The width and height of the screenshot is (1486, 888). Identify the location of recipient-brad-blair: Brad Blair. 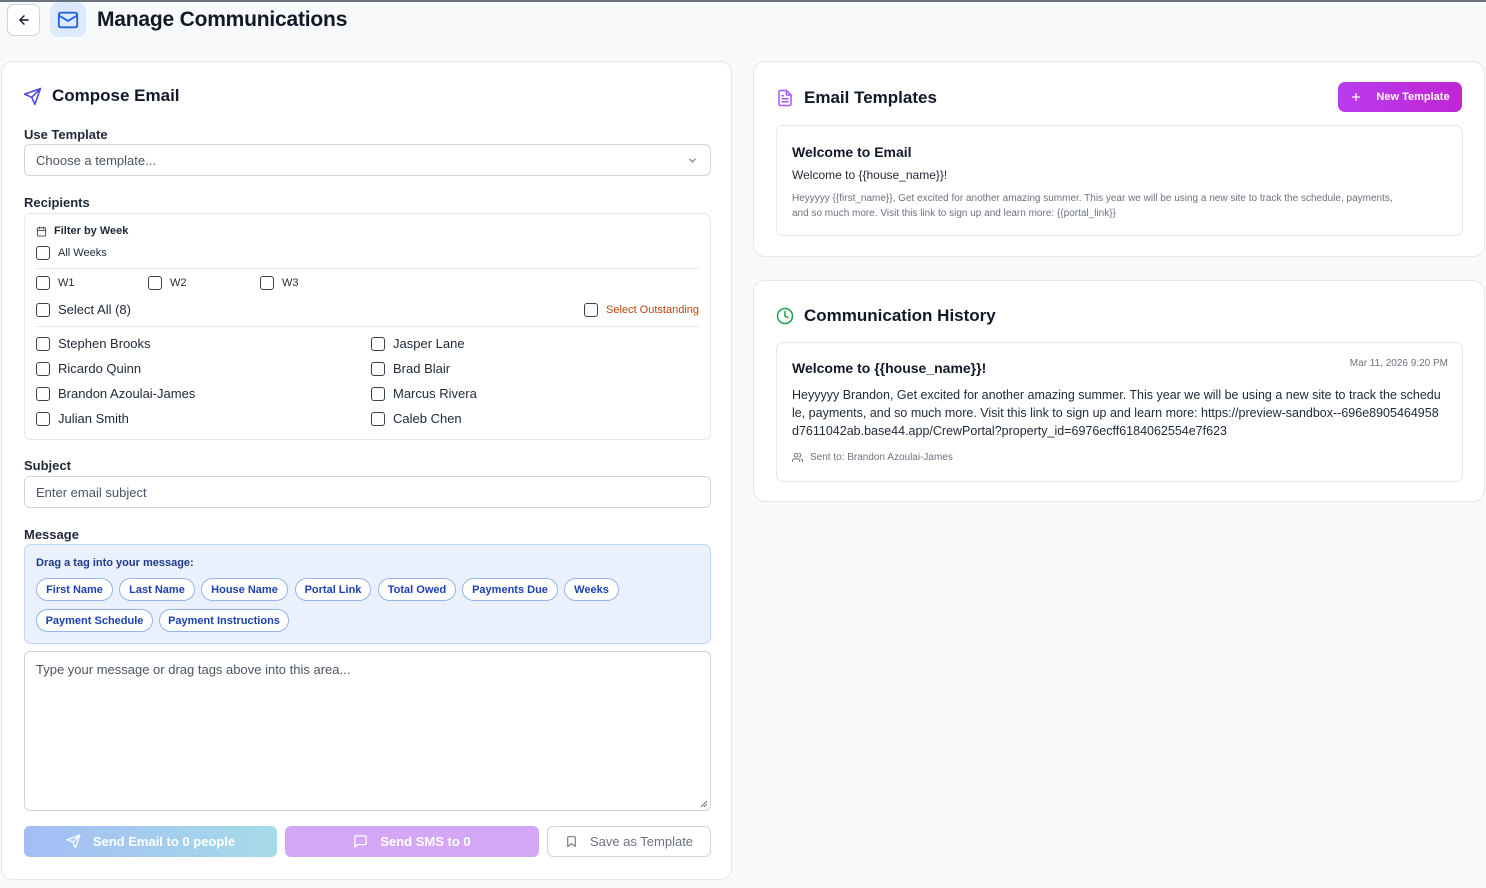
(410, 368).